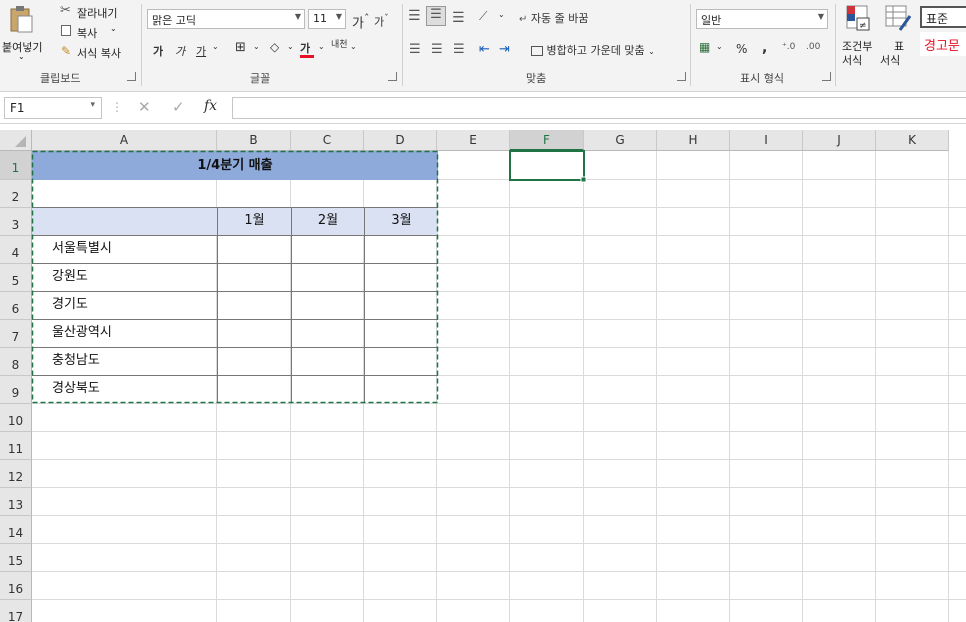  I want to click on increase-indent-icon: ⇥, so click(504, 49).